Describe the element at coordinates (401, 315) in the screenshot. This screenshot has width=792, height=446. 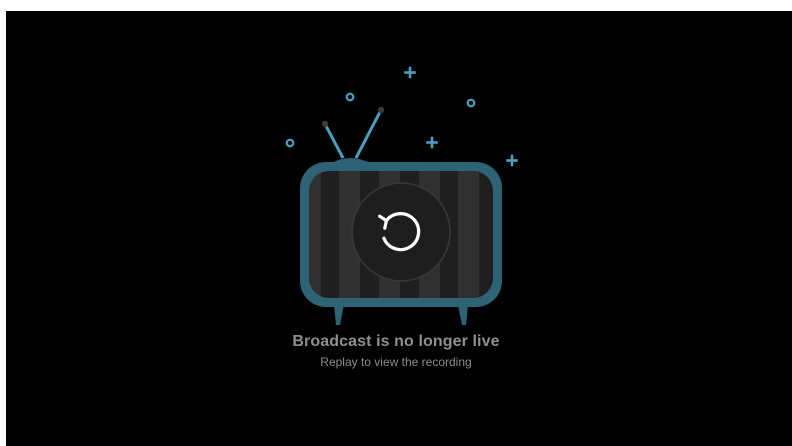
I see `tv-legs` at that location.